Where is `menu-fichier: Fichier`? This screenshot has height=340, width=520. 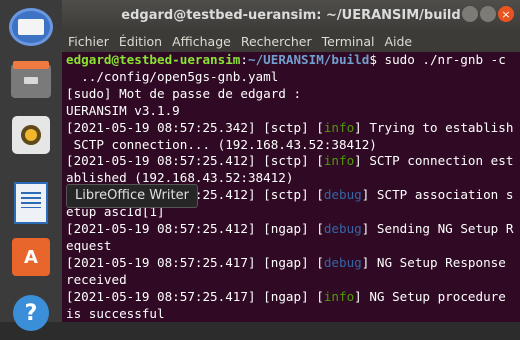 menu-fichier: Fichier is located at coordinates (88, 41).